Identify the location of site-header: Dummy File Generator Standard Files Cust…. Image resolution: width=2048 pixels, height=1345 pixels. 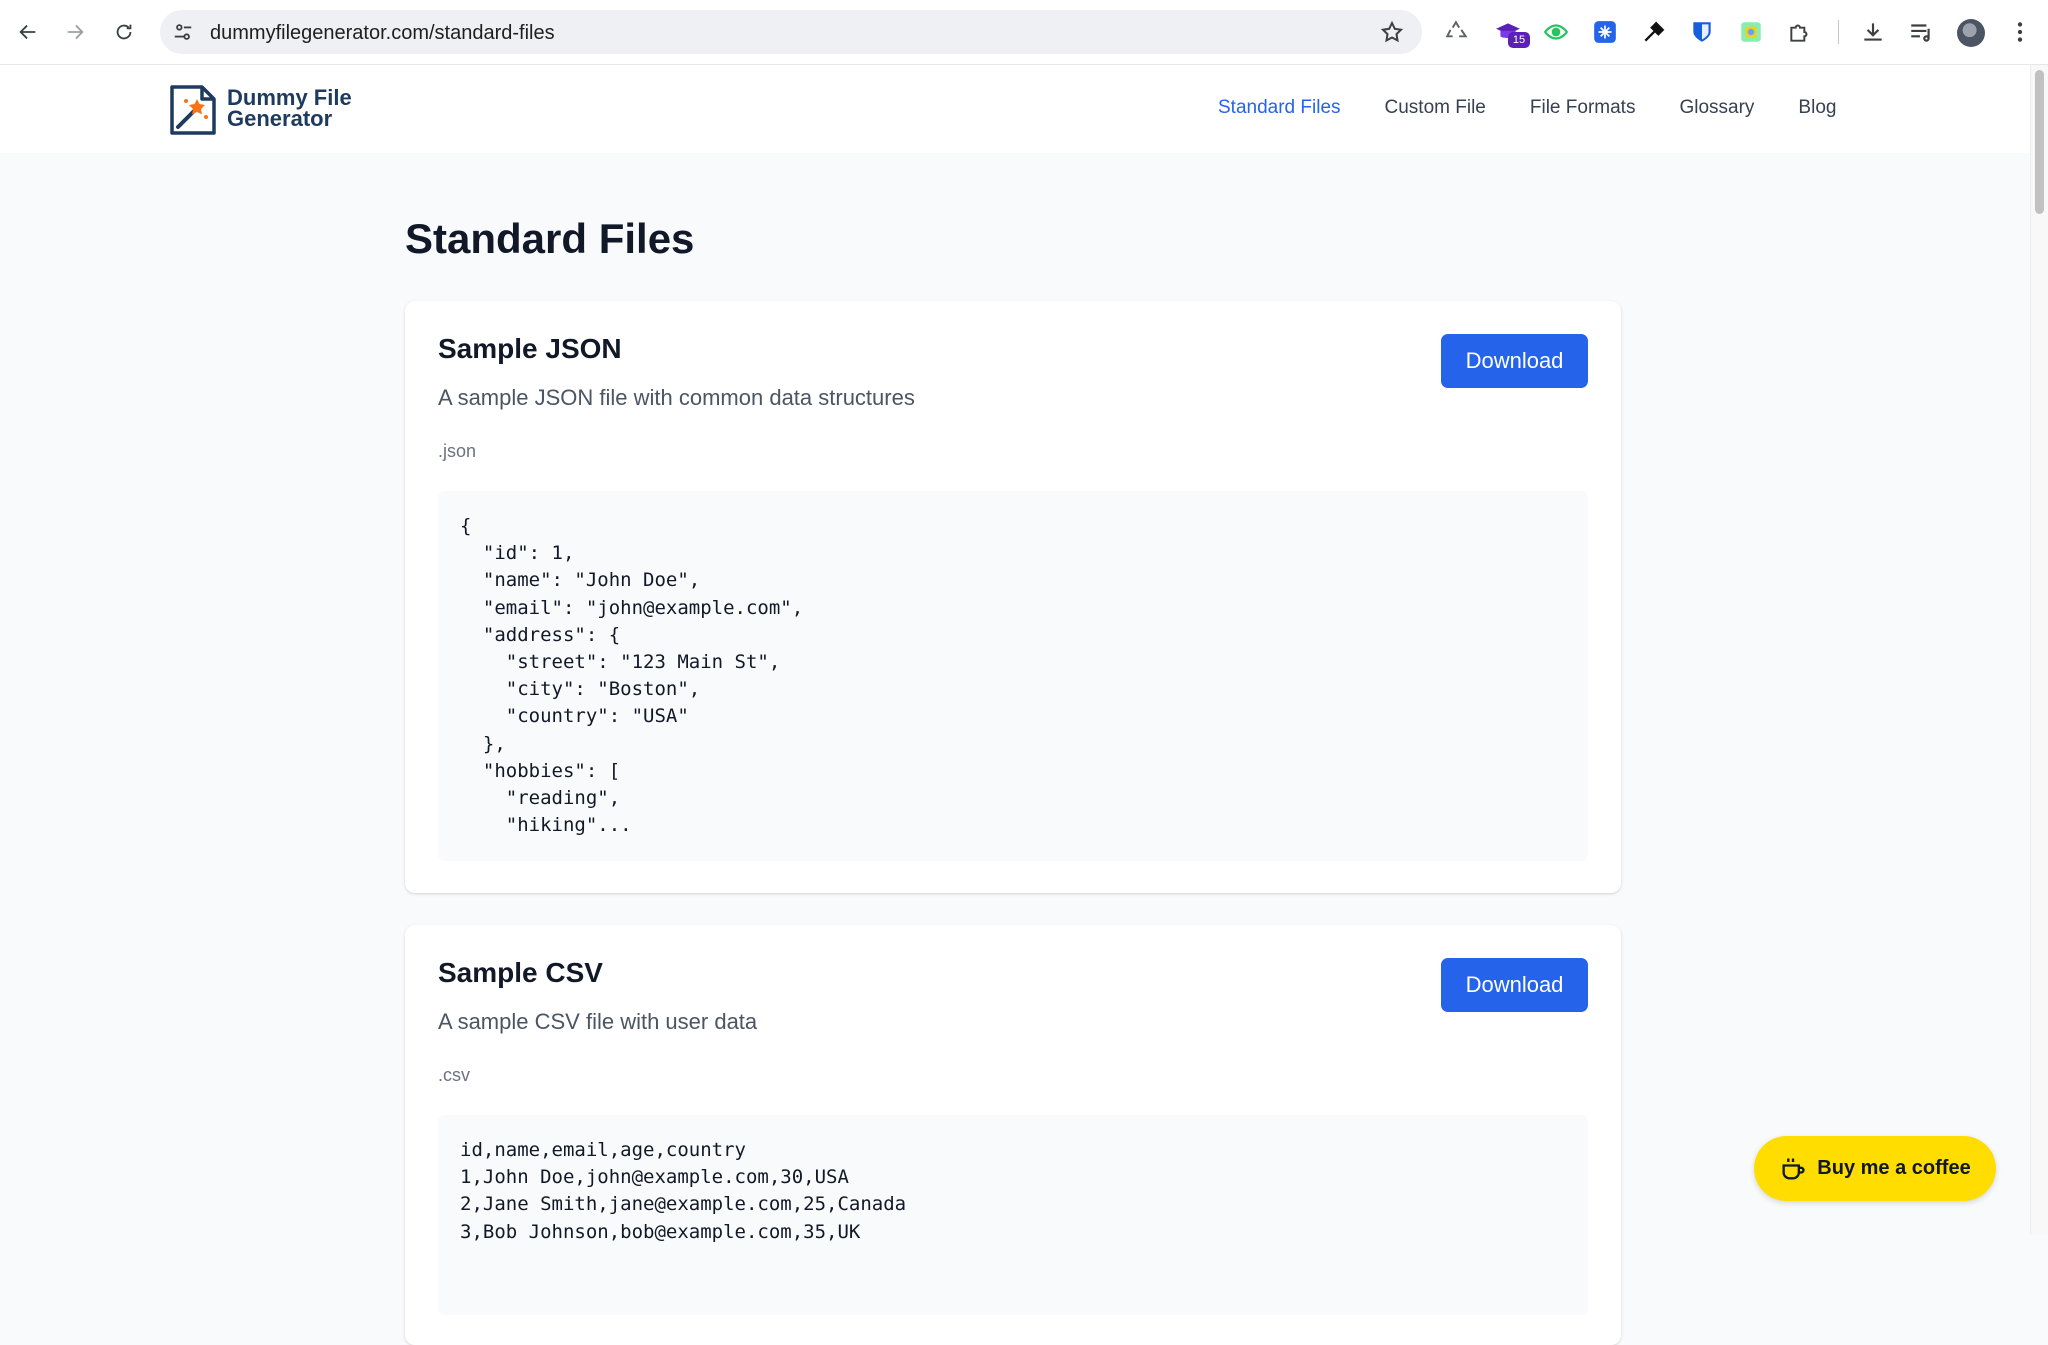
(1015, 109).